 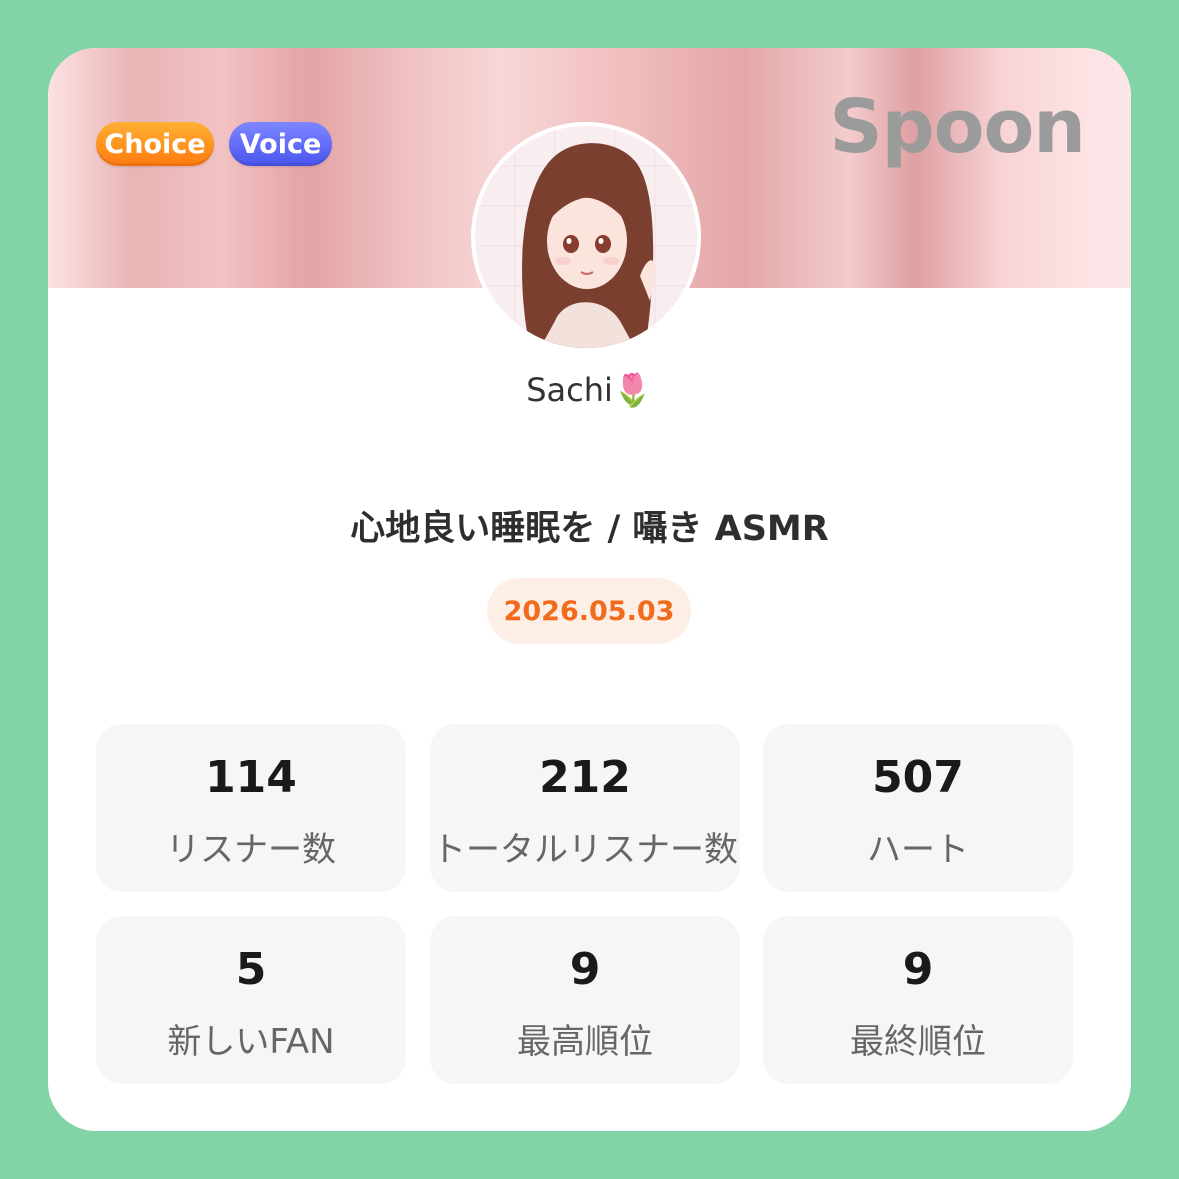 What do you see at coordinates (918, 808) in the screenshot?
I see `stat-card-hearts: 507 ハート` at bounding box center [918, 808].